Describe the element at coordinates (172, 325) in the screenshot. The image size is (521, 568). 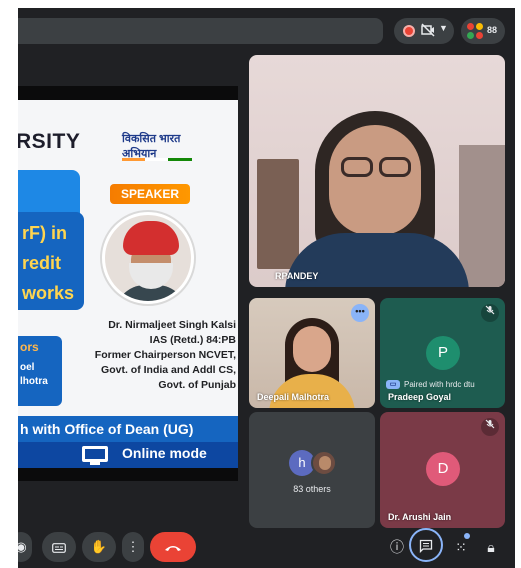
I see `speaker-line: Dr. Nirmaljeet Singh Kalsi` at that location.